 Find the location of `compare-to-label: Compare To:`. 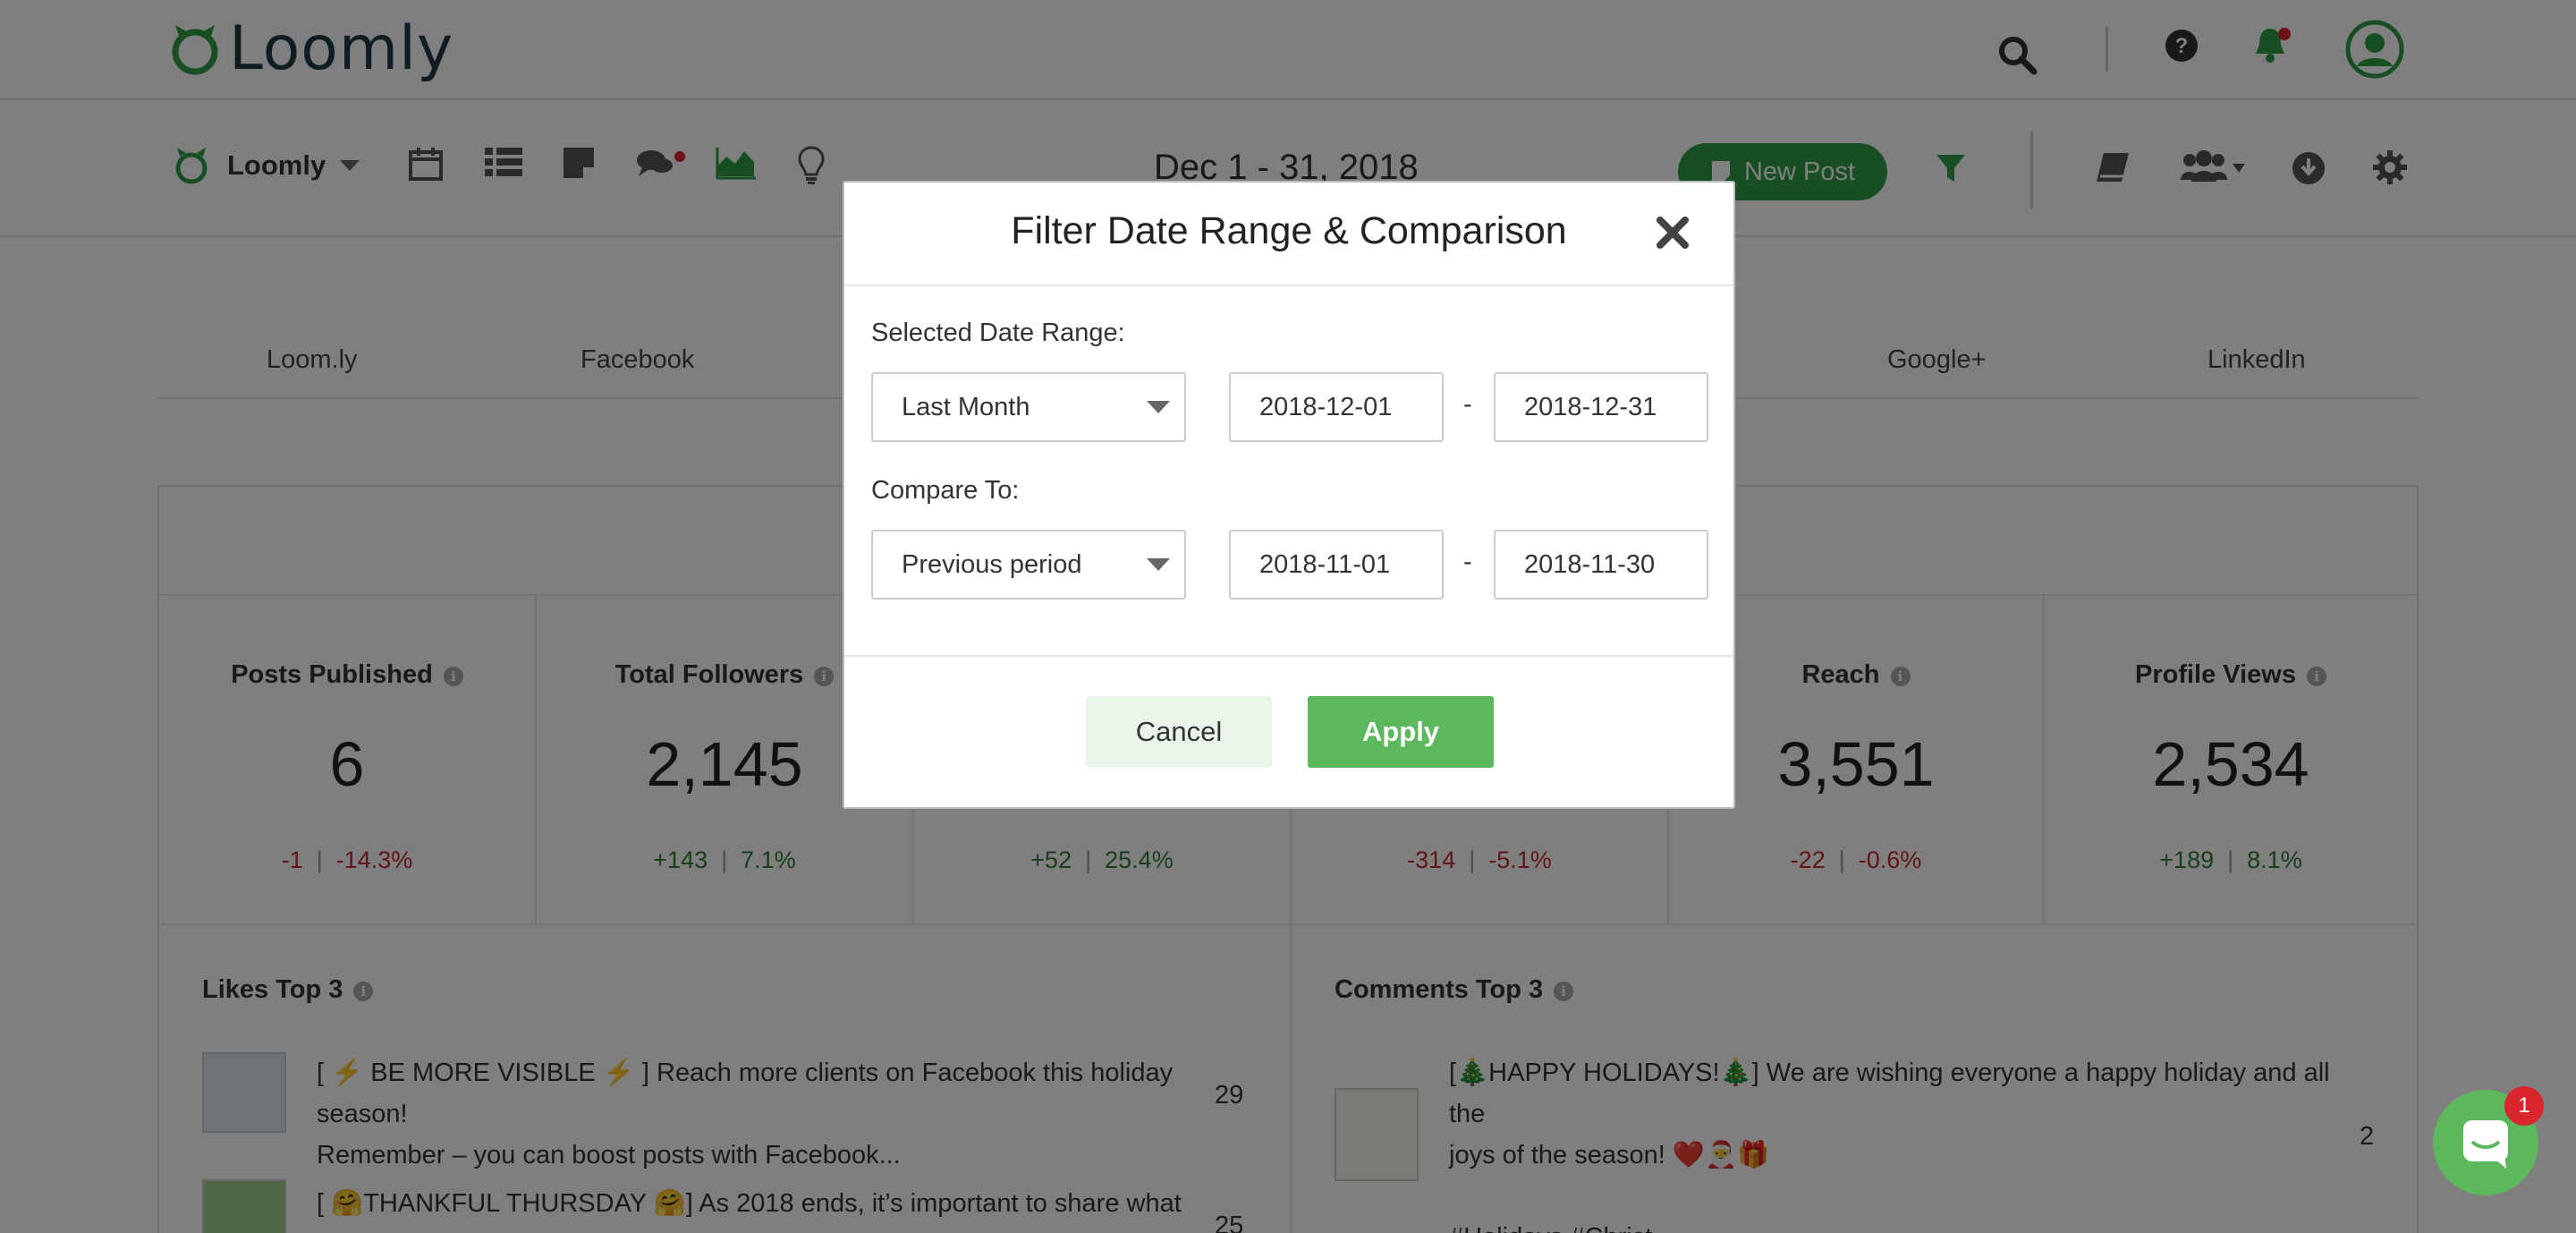

compare-to-label: Compare To: is located at coordinates (945, 490).